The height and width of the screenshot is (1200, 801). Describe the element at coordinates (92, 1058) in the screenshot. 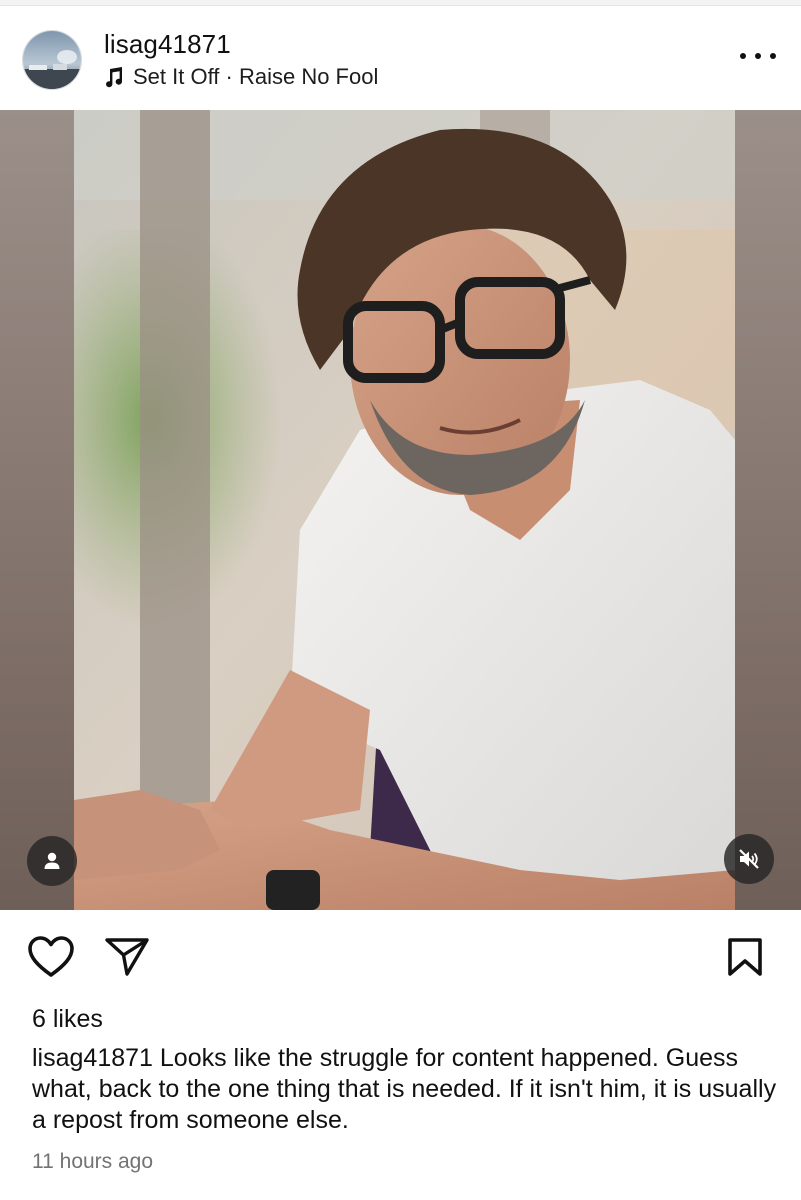

I see `caption-username: lisag41871` at that location.